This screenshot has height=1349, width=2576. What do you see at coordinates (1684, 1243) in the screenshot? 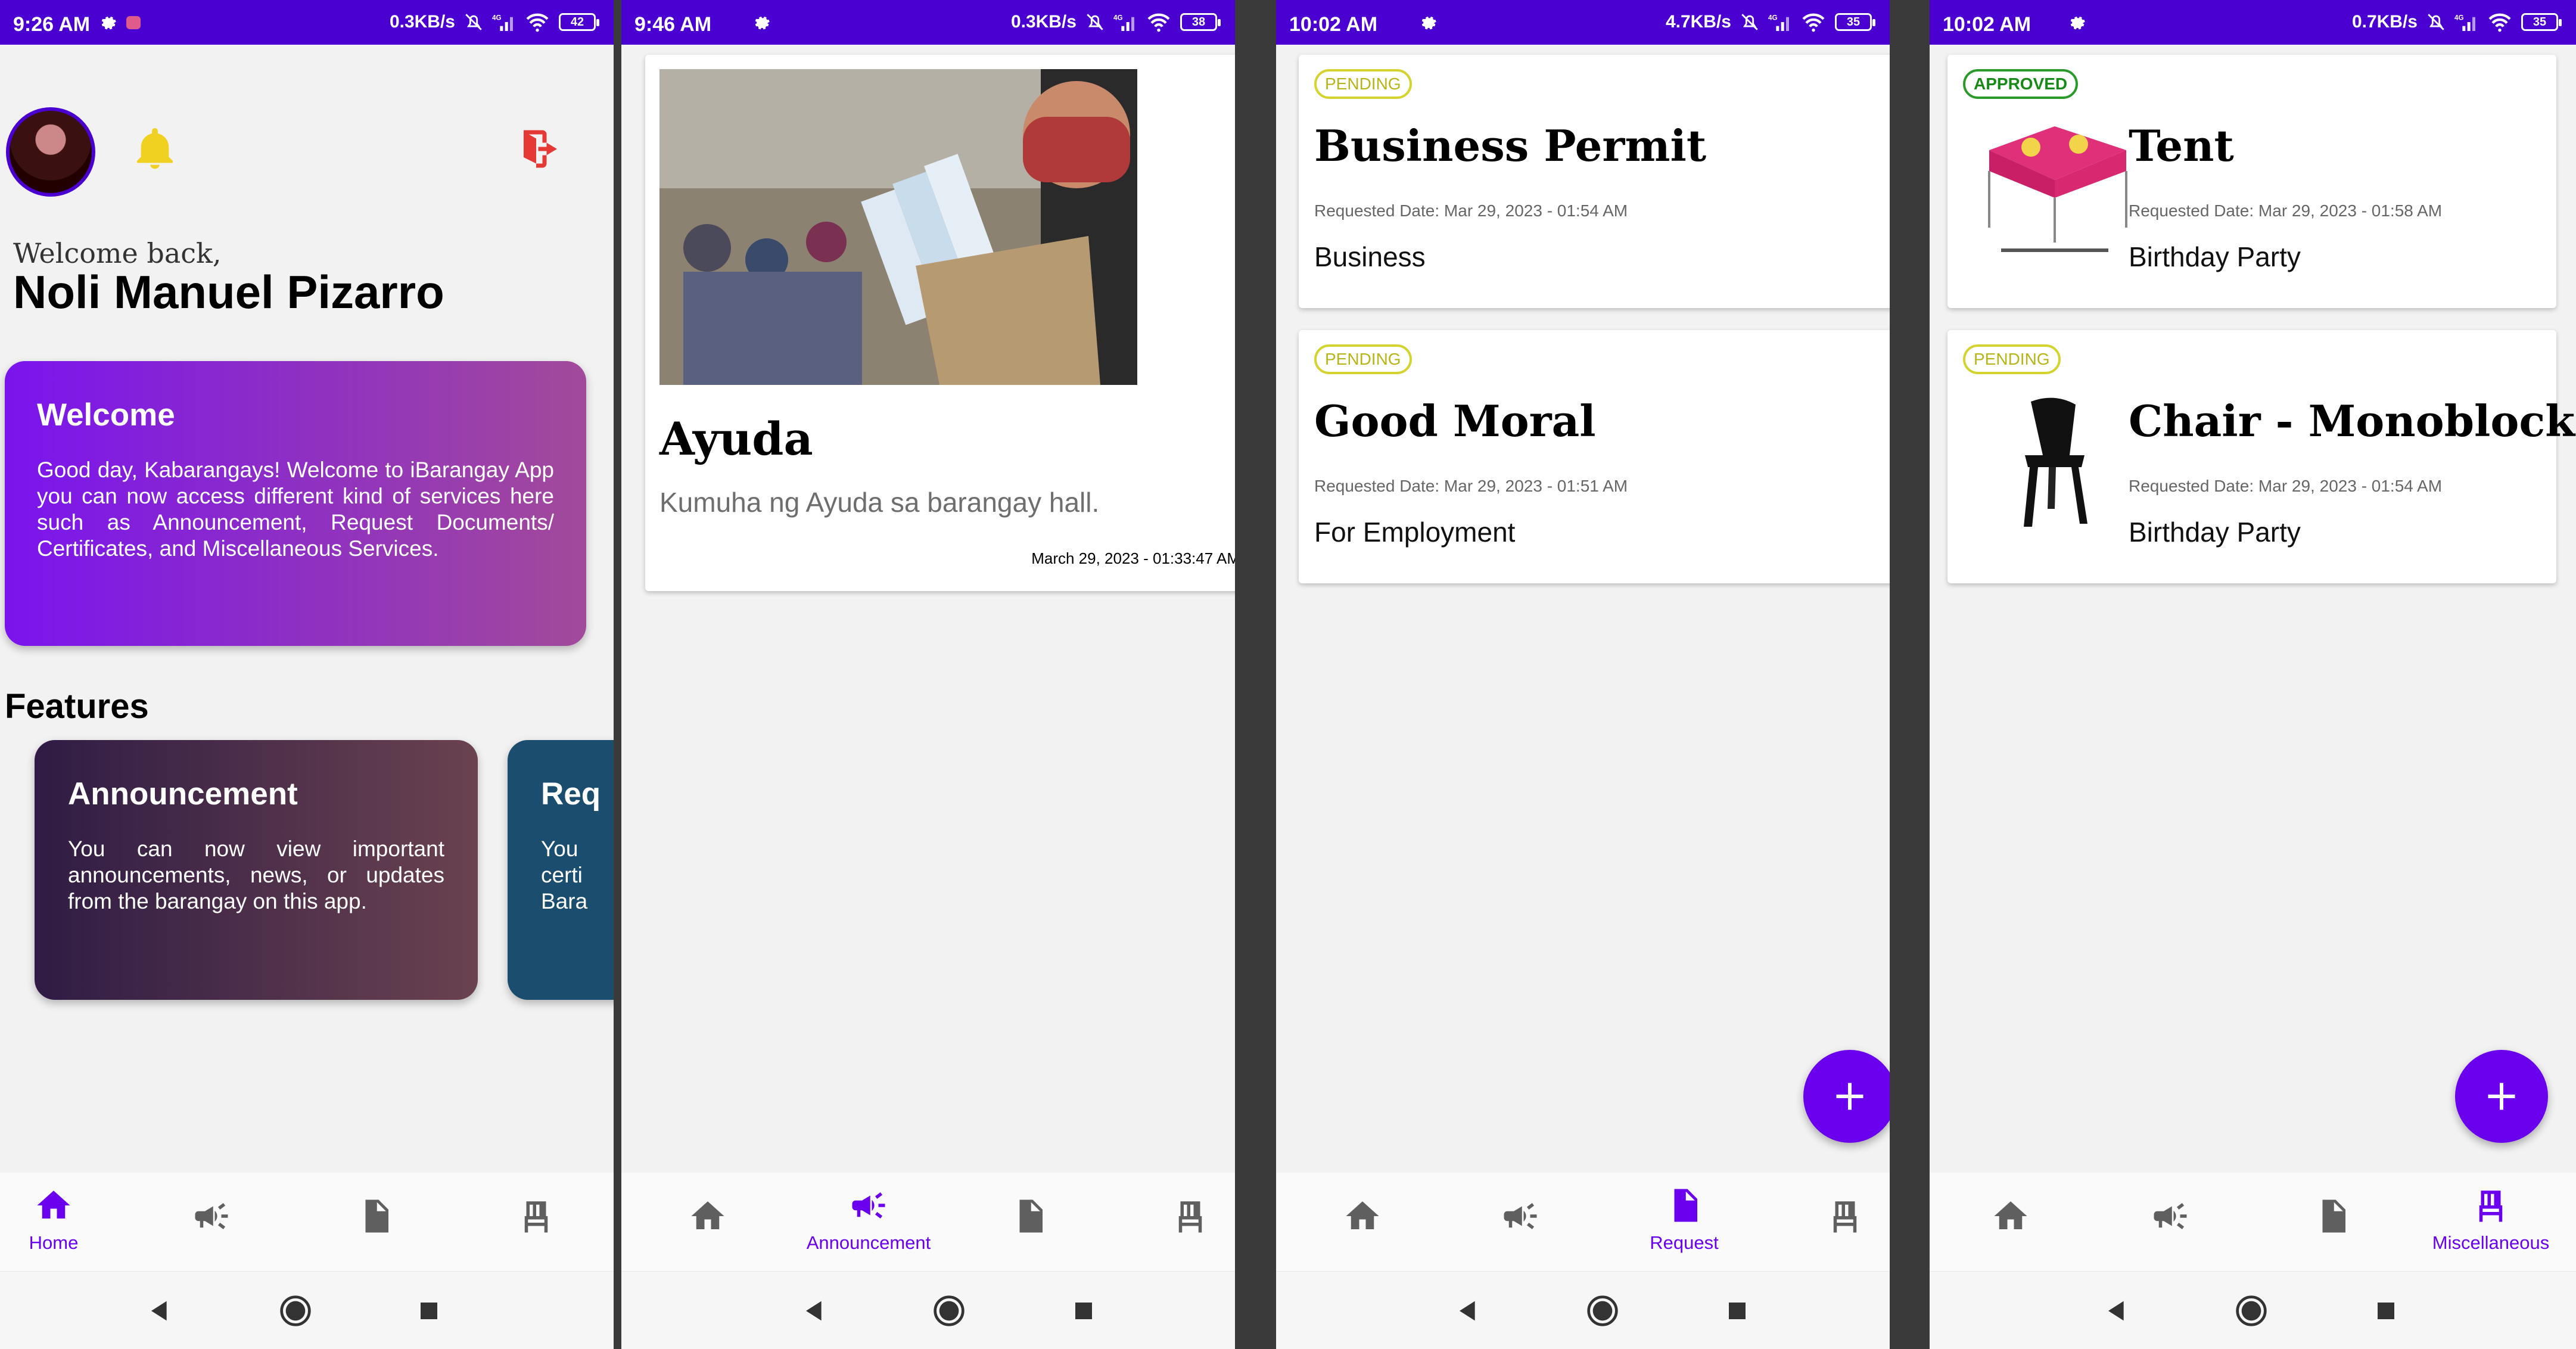
I see `nav-request-label: Request` at bounding box center [1684, 1243].